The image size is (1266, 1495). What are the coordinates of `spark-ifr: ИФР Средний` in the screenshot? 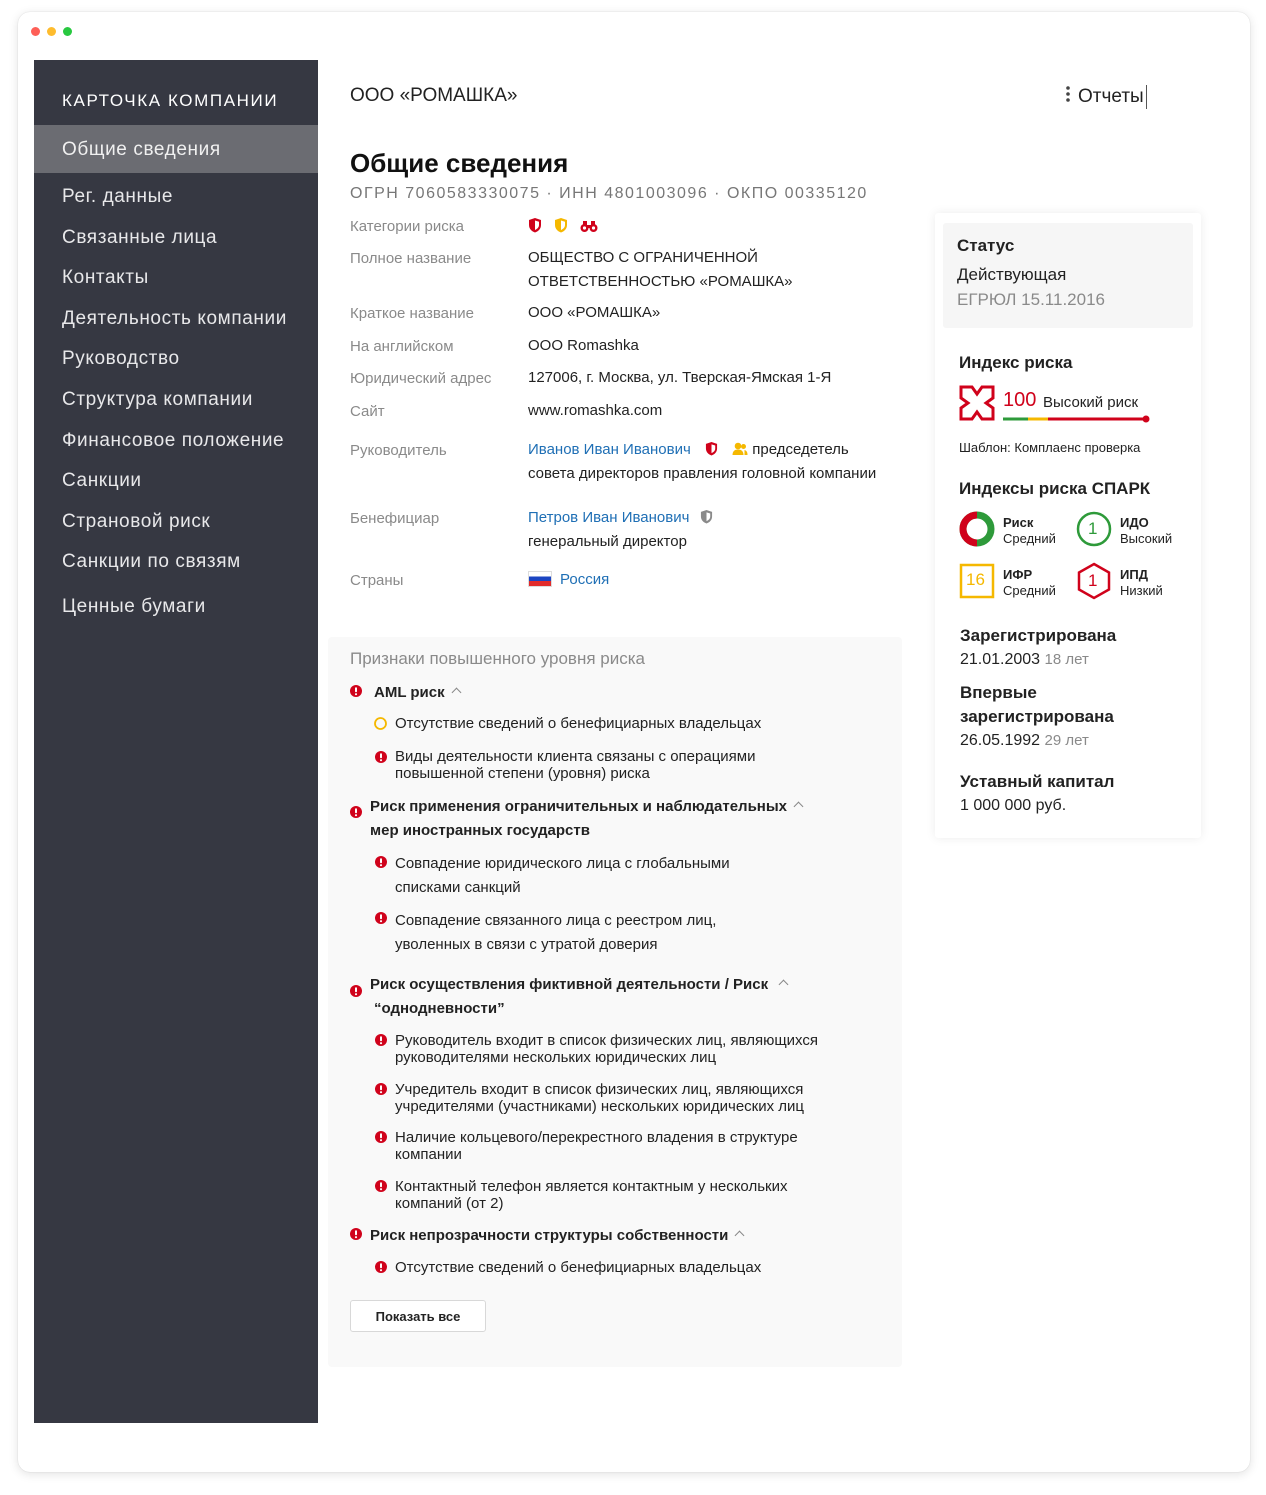 It's located at (1029, 583).